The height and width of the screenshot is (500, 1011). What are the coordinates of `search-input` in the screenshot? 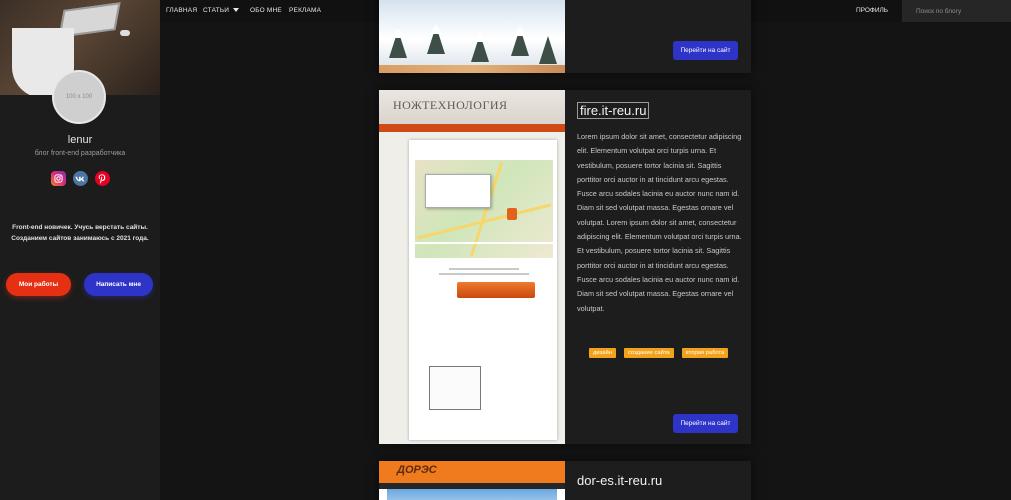 It's located at (956, 11).